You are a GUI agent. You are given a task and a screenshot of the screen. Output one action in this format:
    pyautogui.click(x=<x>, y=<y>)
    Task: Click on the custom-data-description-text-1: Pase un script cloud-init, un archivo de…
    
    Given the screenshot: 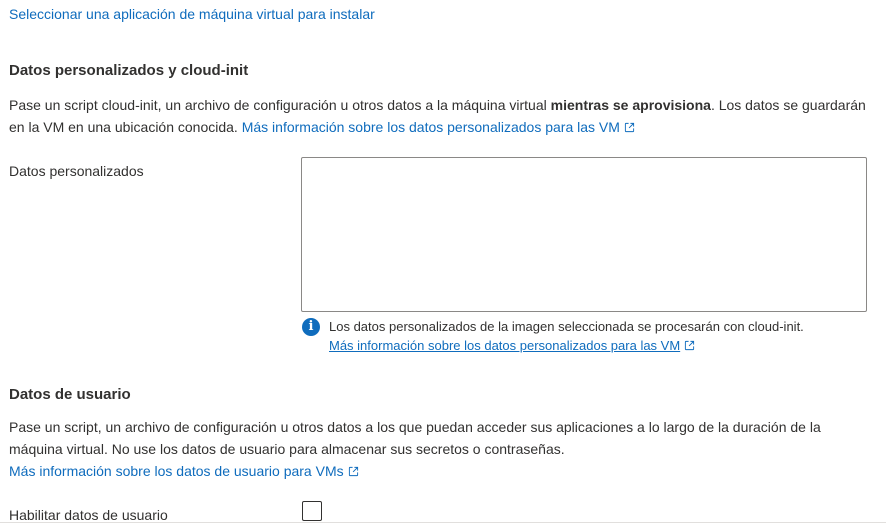 What is the action you would take?
    pyautogui.click(x=280, y=105)
    